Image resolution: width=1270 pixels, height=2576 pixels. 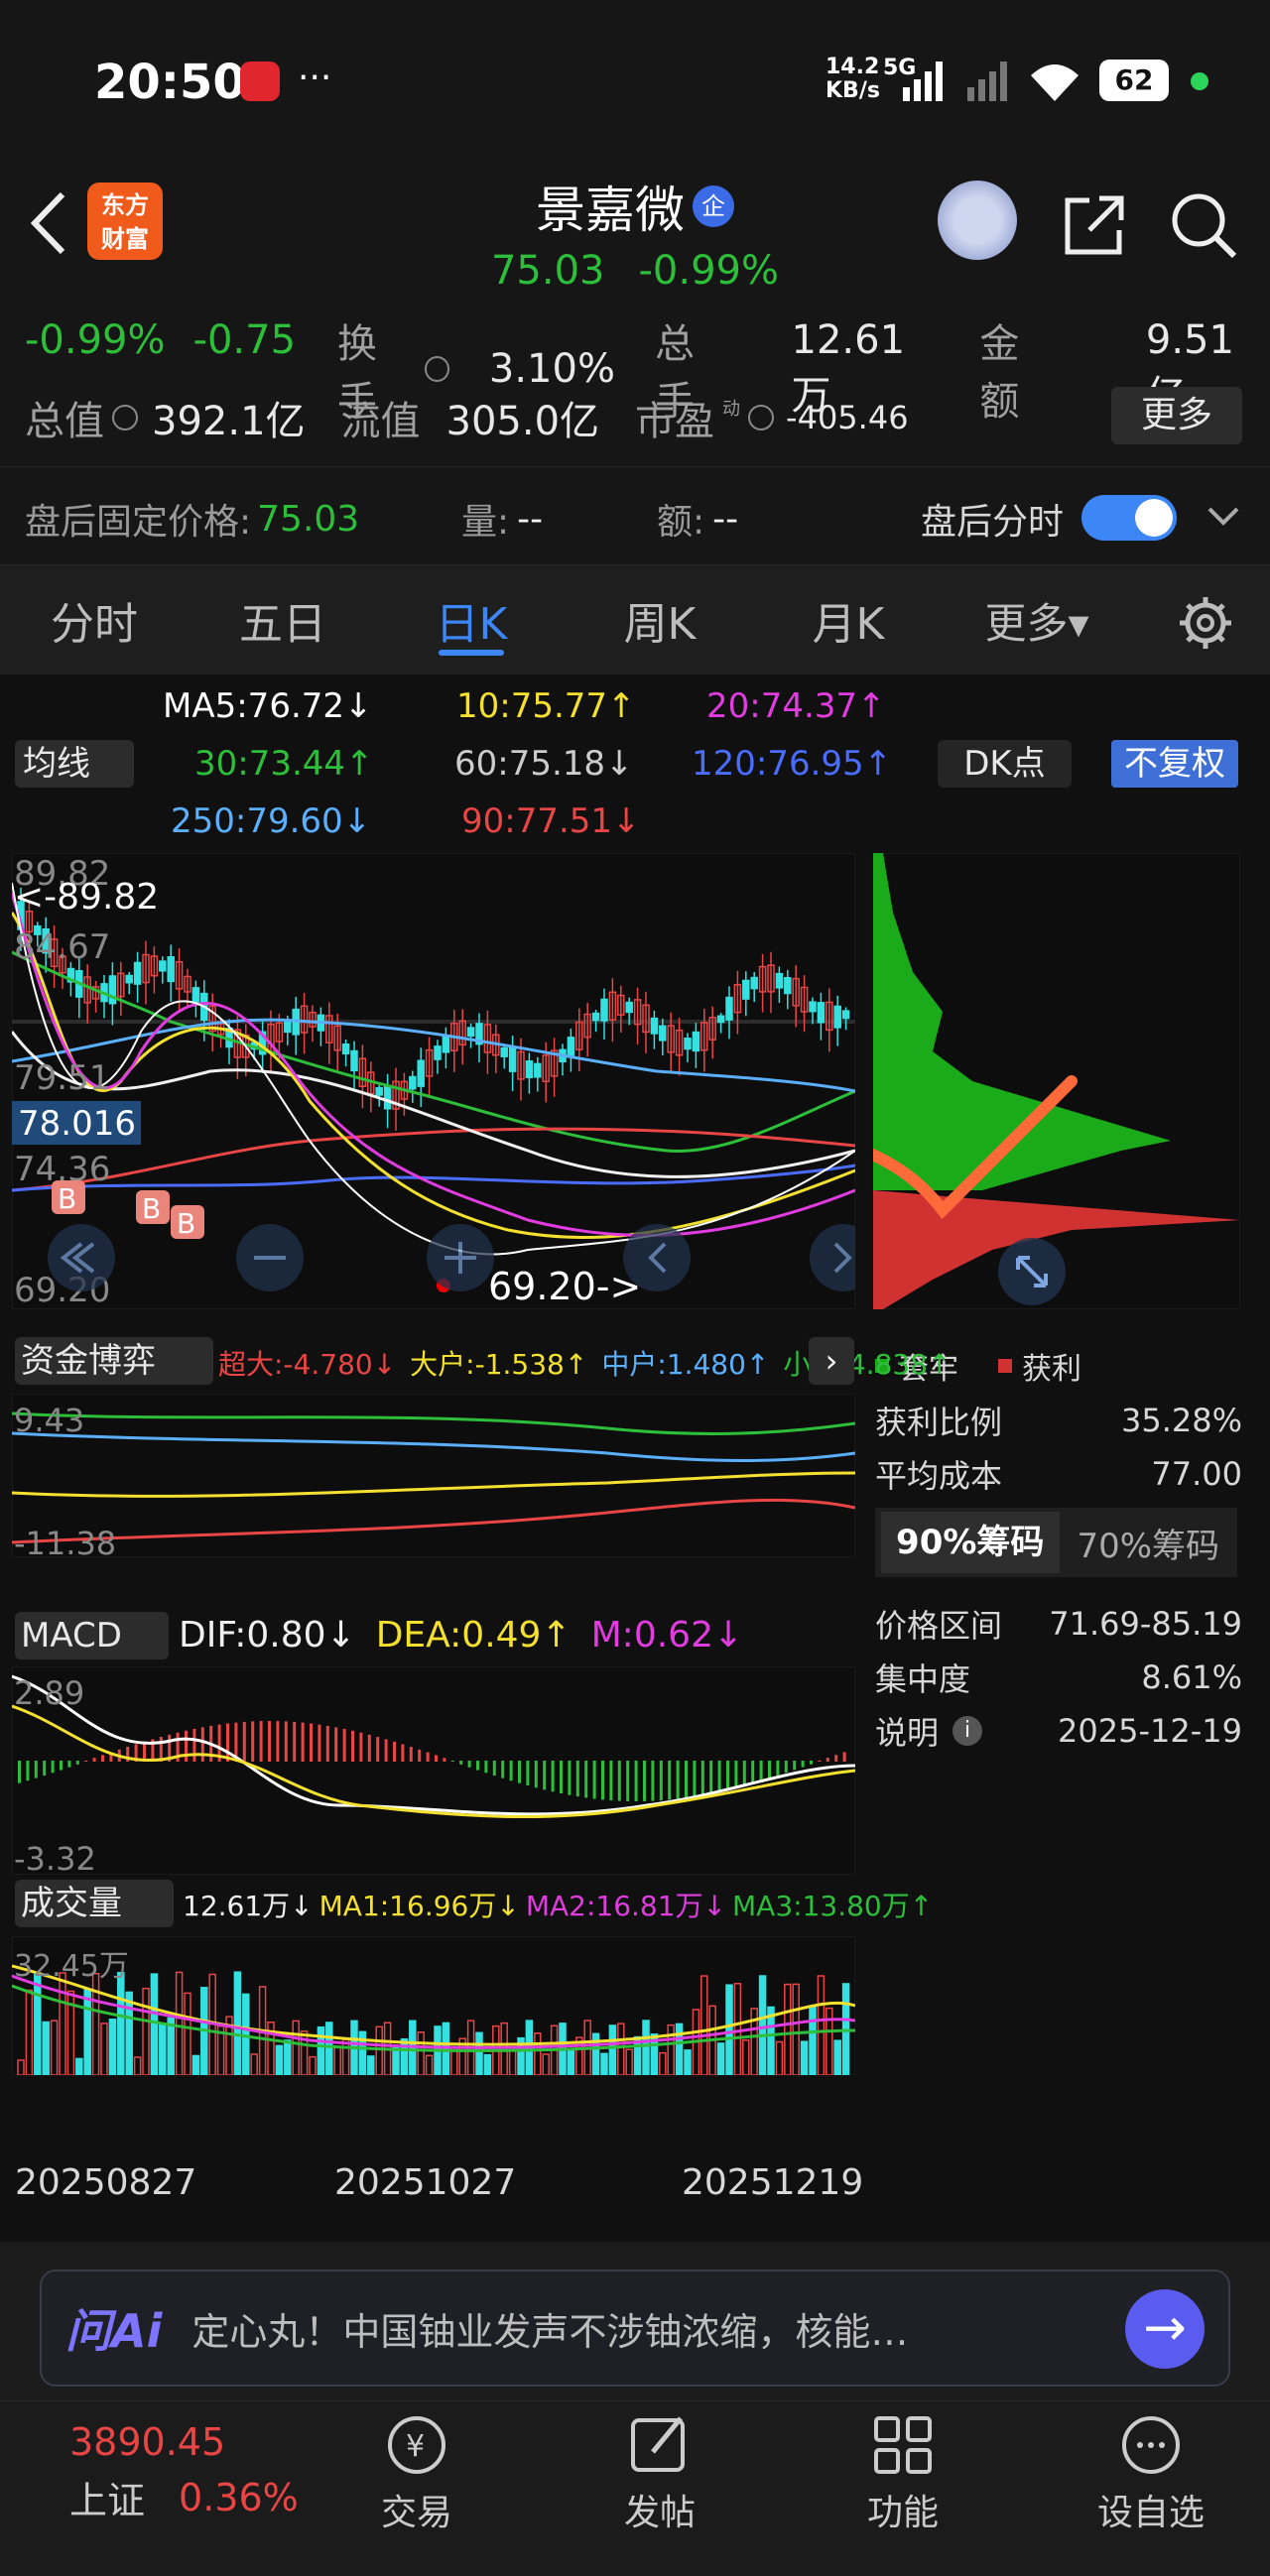 I want to click on macd-button: MACD, so click(x=92, y=1635).